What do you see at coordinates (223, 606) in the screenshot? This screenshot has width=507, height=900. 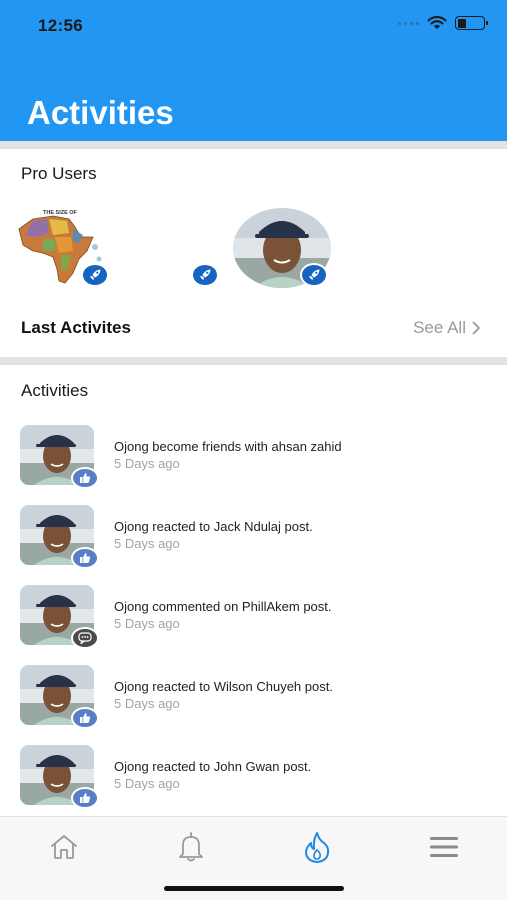 I see `activity-text: Ojong commented on PhillAkem post.` at bounding box center [223, 606].